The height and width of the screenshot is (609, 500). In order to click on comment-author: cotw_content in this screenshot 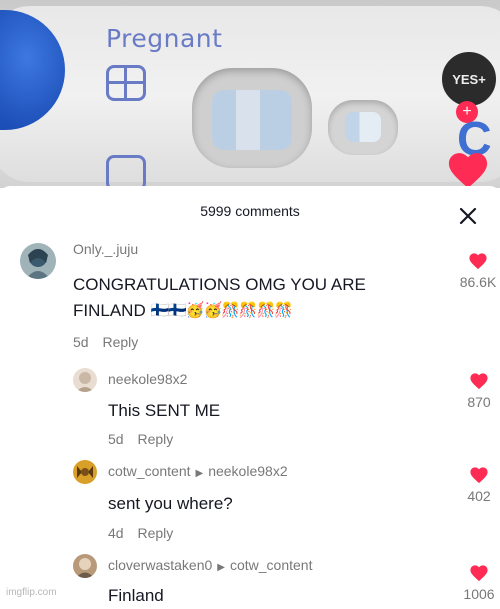, I will do `click(149, 471)`.